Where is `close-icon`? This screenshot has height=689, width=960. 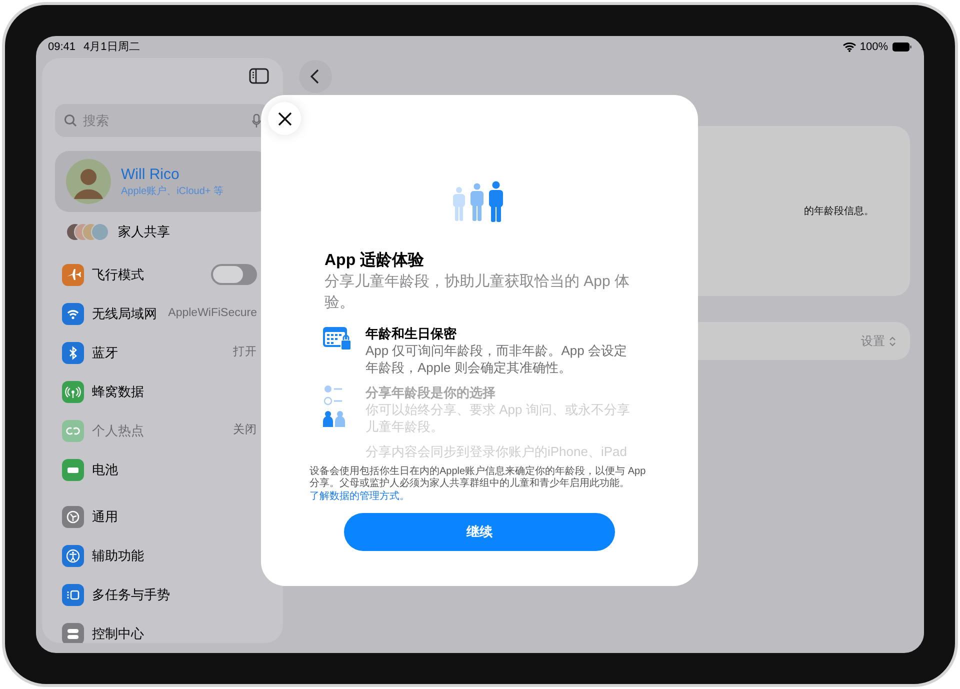
close-icon is located at coordinates (285, 119).